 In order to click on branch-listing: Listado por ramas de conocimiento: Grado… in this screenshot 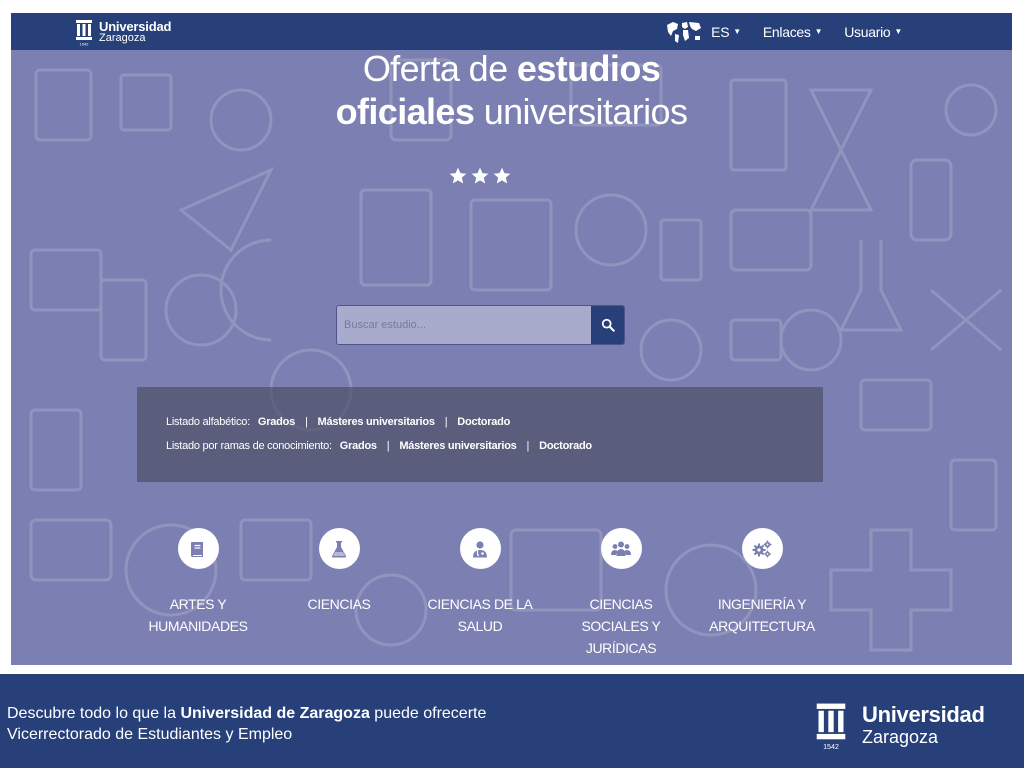, I will do `click(379, 446)`.